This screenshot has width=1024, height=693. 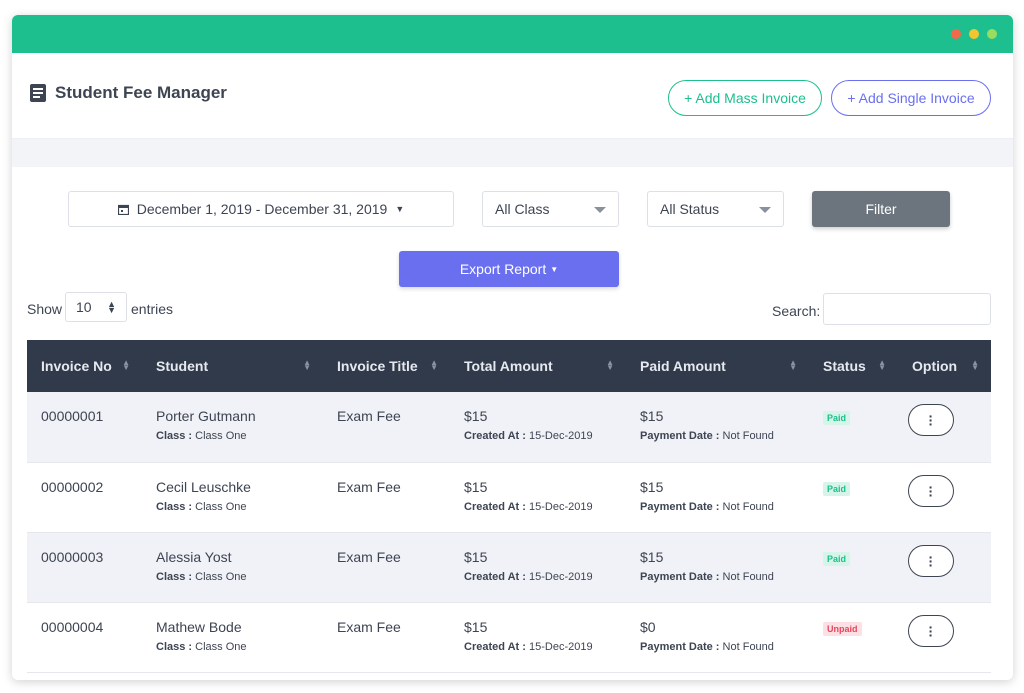 What do you see at coordinates (648, 626) in the screenshot?
I see `paid-amount: $0` at bounding box center [648, 626].